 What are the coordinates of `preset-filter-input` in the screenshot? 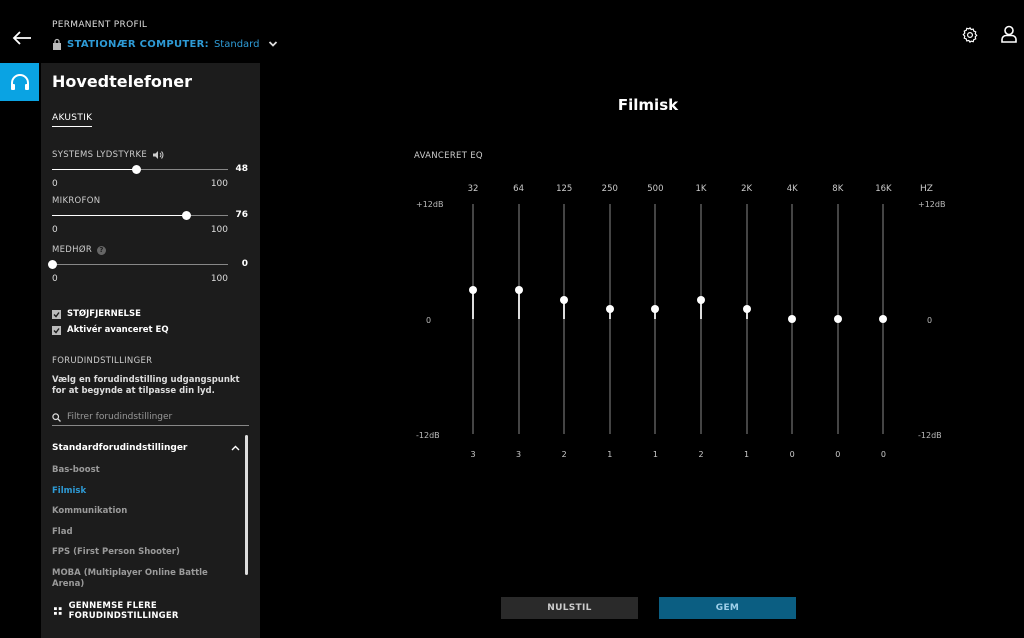 It's located at (152, 417).